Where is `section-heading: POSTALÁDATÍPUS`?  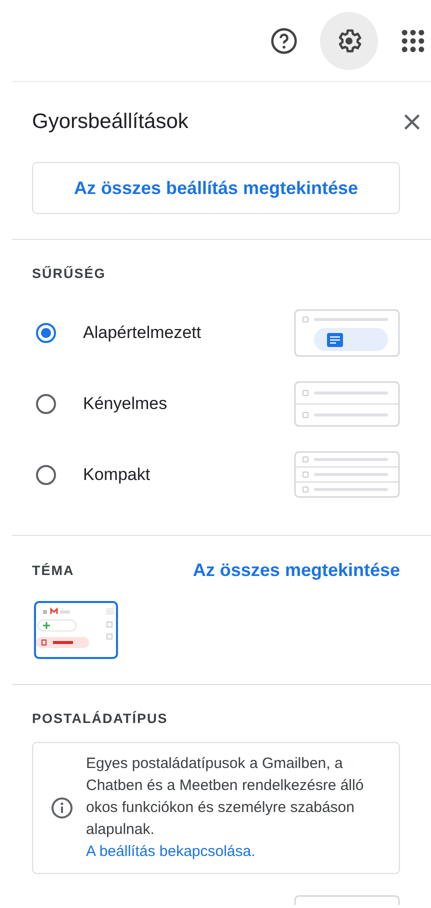
section-heading: POSTALÁDATÍPUS is located at coordinates (100, 718).